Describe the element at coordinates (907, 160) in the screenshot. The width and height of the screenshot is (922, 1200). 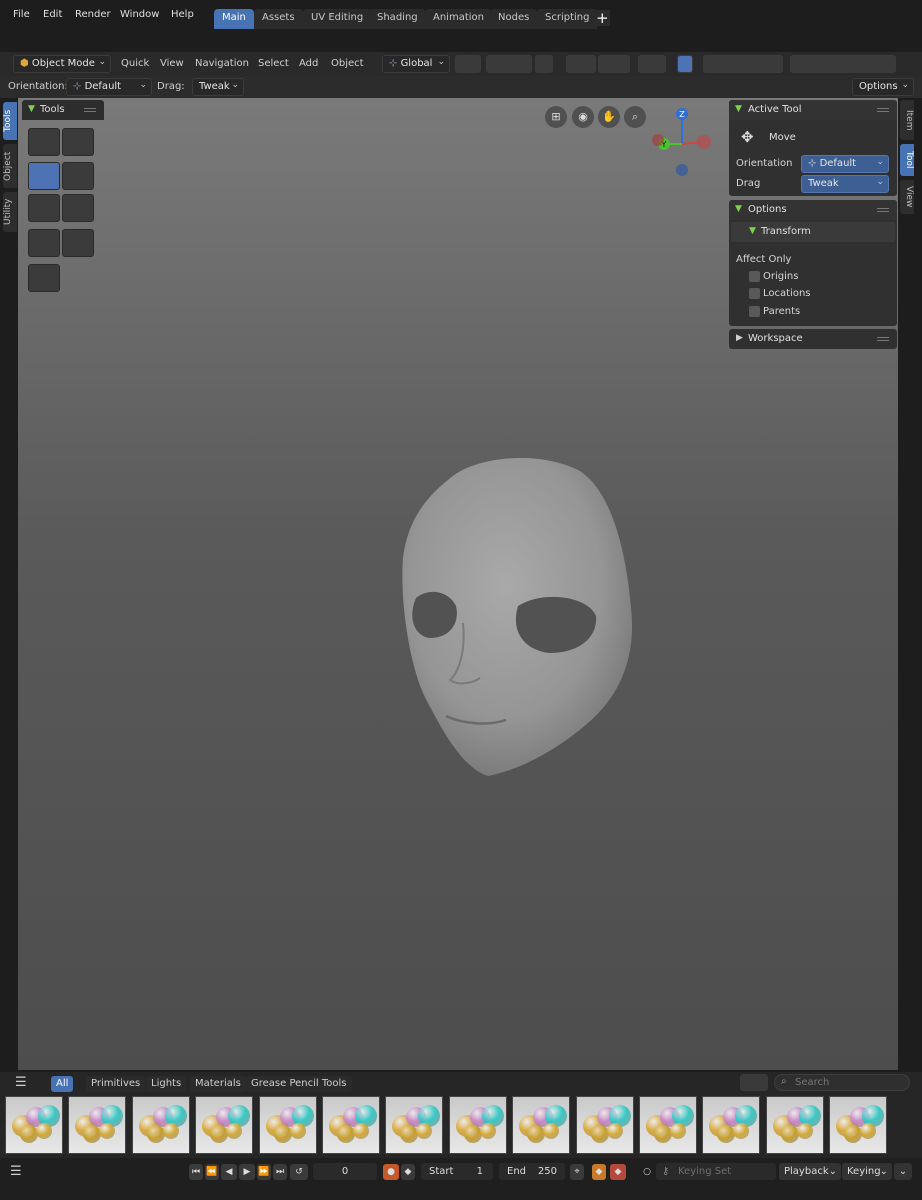
I see `tab-tool: Tool` at that location.